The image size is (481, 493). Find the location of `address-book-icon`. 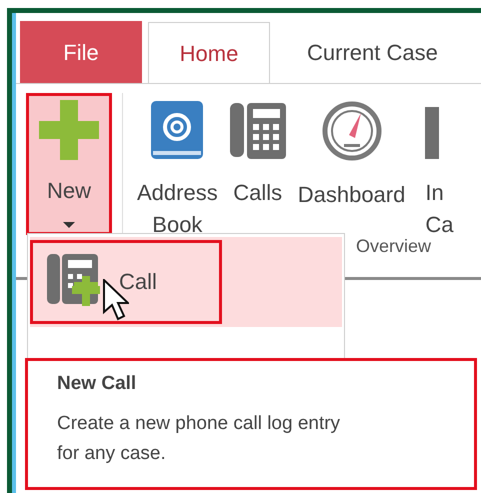

address-book-icon is located at coordinates (177, 130).